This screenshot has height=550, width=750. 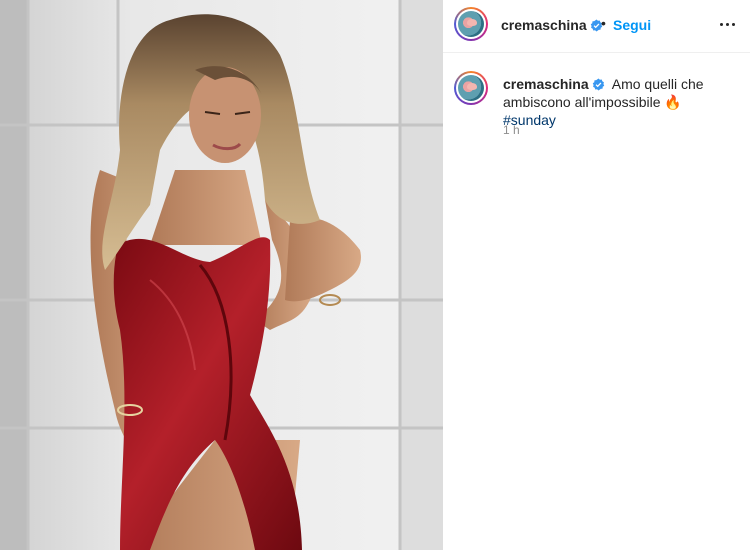 I want to click on username-link: cremaschina, so click(x=552, y=25).